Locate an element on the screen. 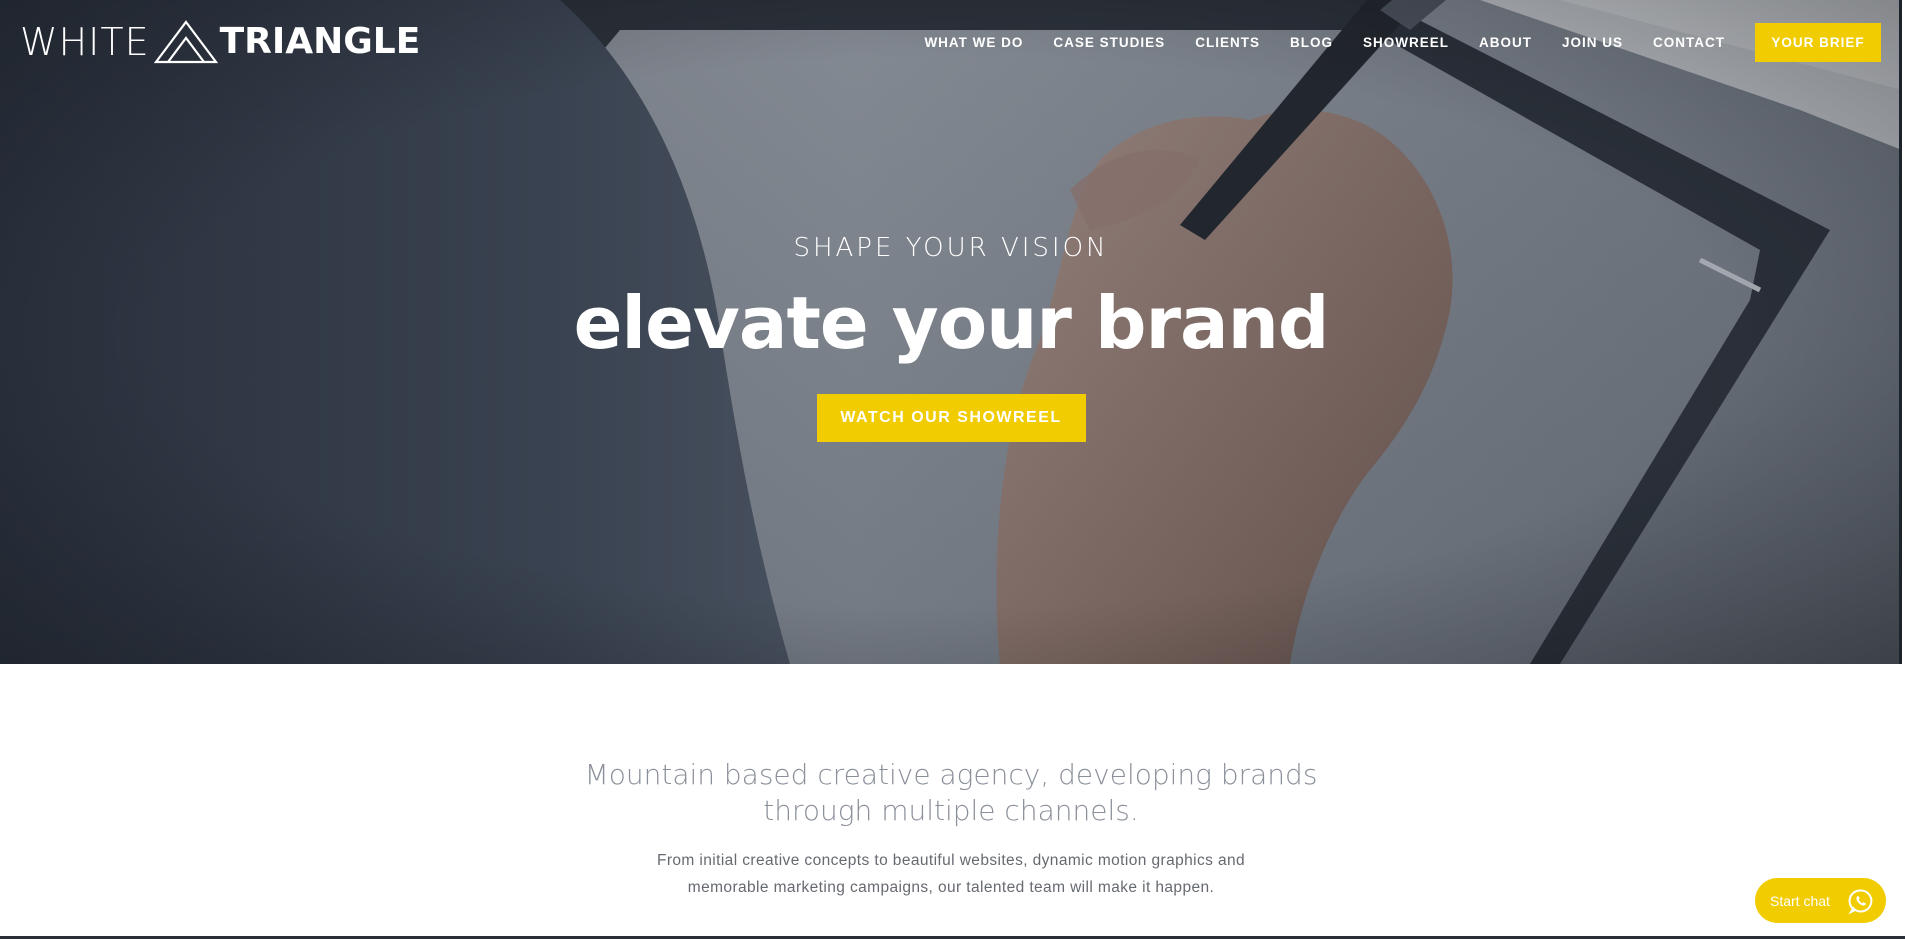 Image resolution: width=1905 pixels, height=939 pixels. scrollbar-edge is located at coordinates (1900, 332).